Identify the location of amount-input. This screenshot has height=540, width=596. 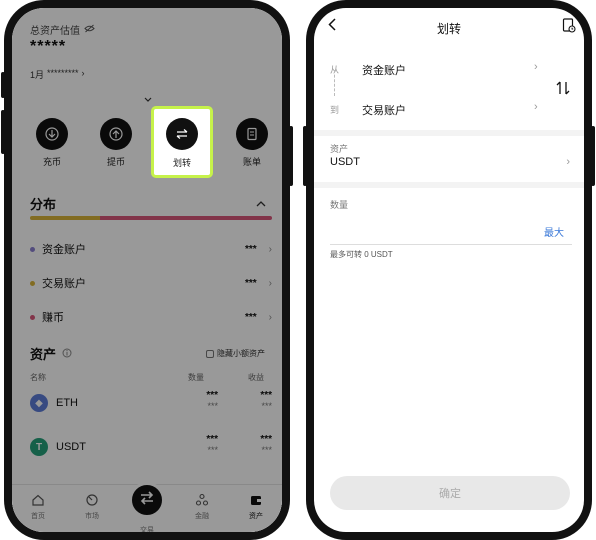
(451, 244).